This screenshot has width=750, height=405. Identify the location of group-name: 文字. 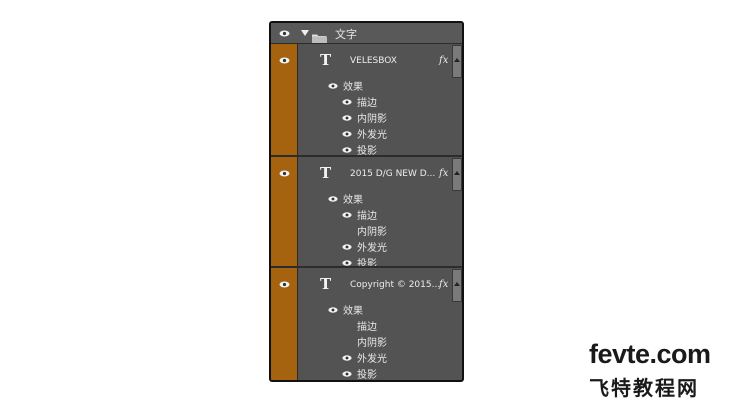
(346, 34).